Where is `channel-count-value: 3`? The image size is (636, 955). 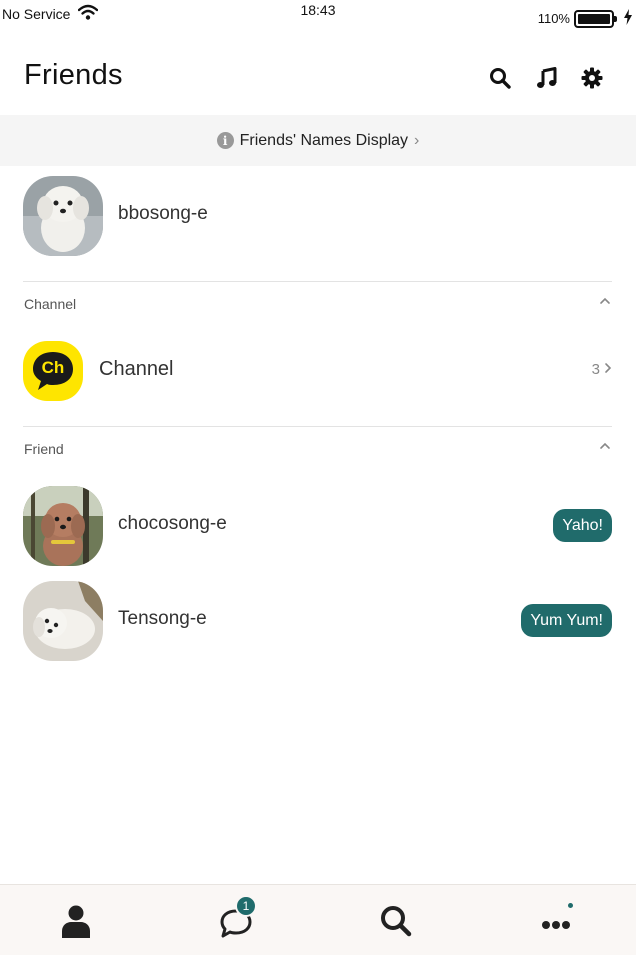 channel-count-value: 3 is located at coordinates (595, 369).